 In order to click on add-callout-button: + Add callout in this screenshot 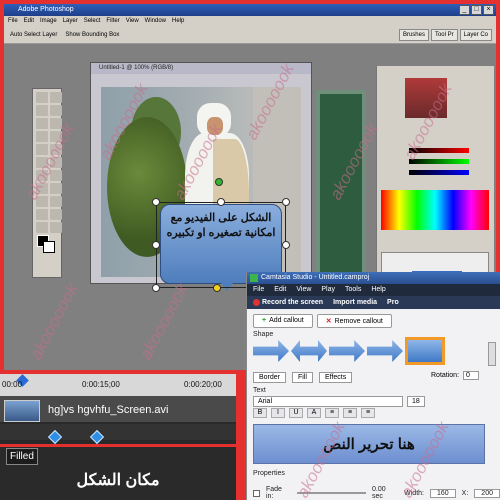, I will do `click(283, 321)`.